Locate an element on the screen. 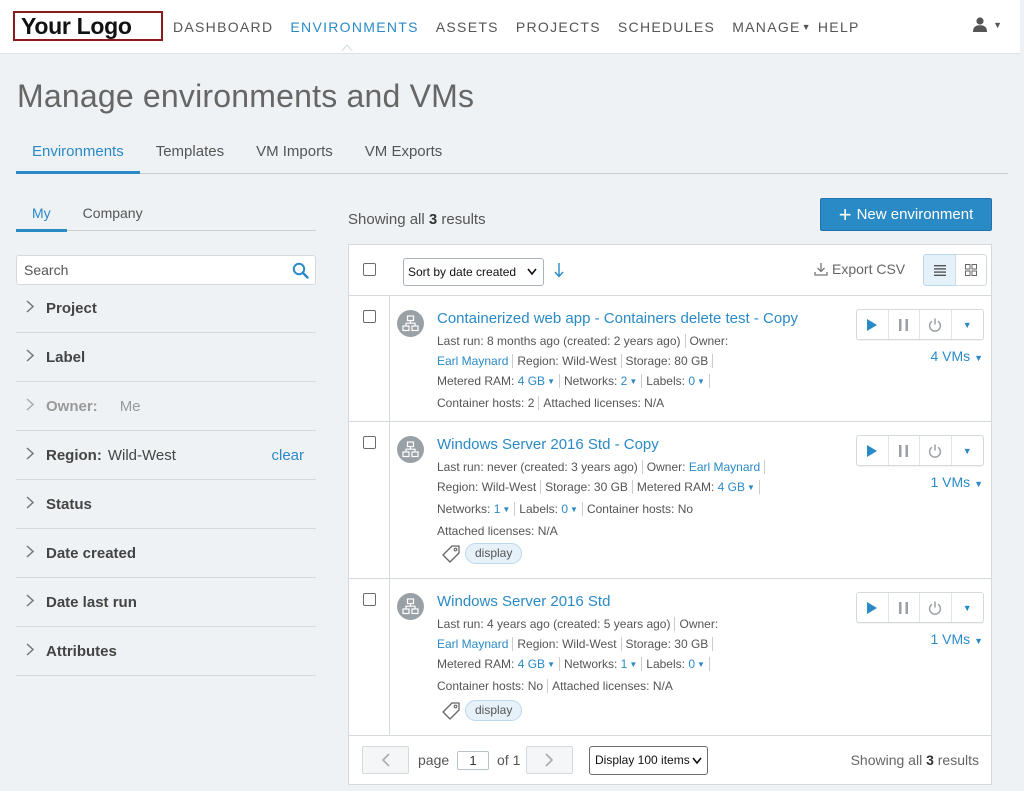 The height and width of the screenshot is (791, 1024). sort-select: Sort by date created is located at coordinates (473, 272).